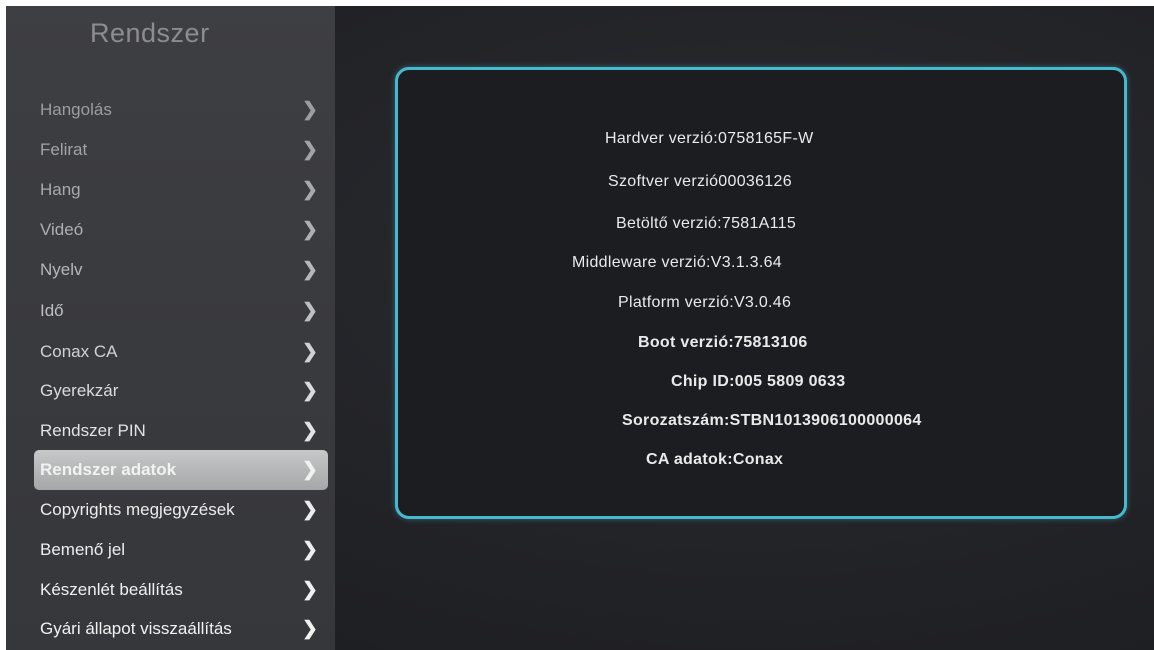  Describe the element at coordinates (83, 549) in the screenshot. I see `menu-item-label: Bemenő jel` at that location.